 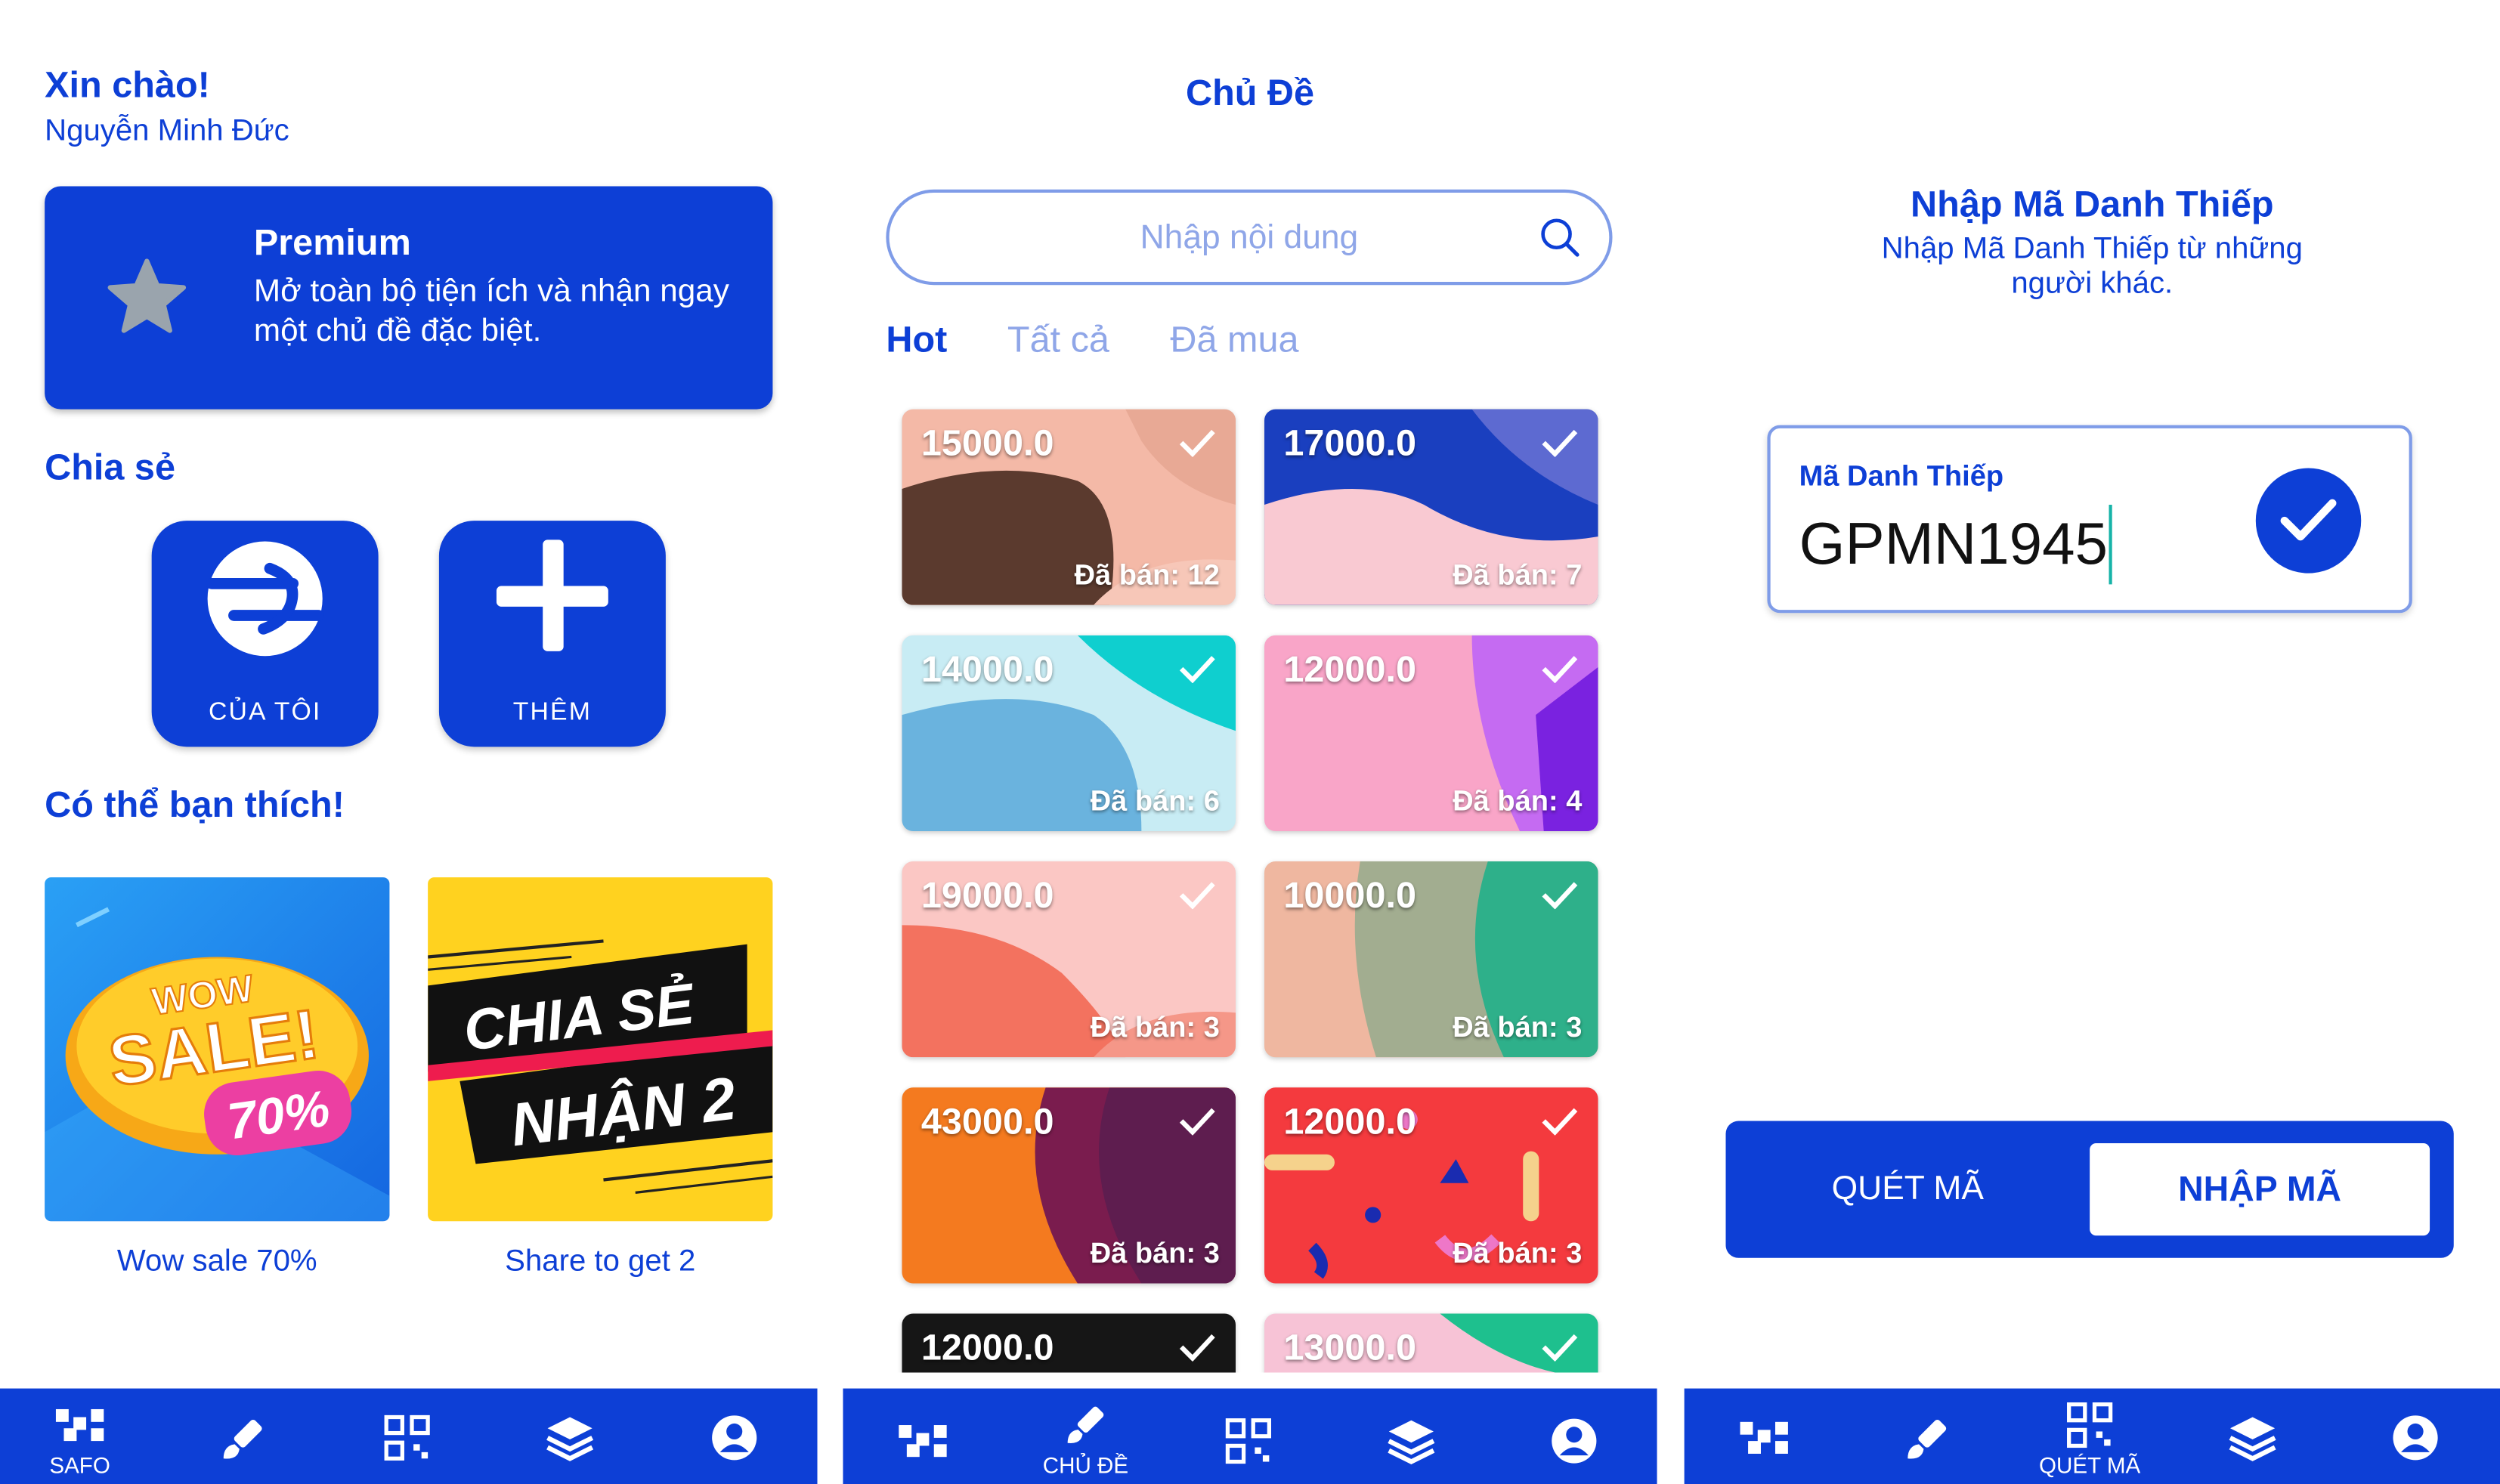 What do you see at coordinates (79, 1465) in the screenshot?
I see `nav-safo-label: SAFO` at bounding box center [79, 1465].